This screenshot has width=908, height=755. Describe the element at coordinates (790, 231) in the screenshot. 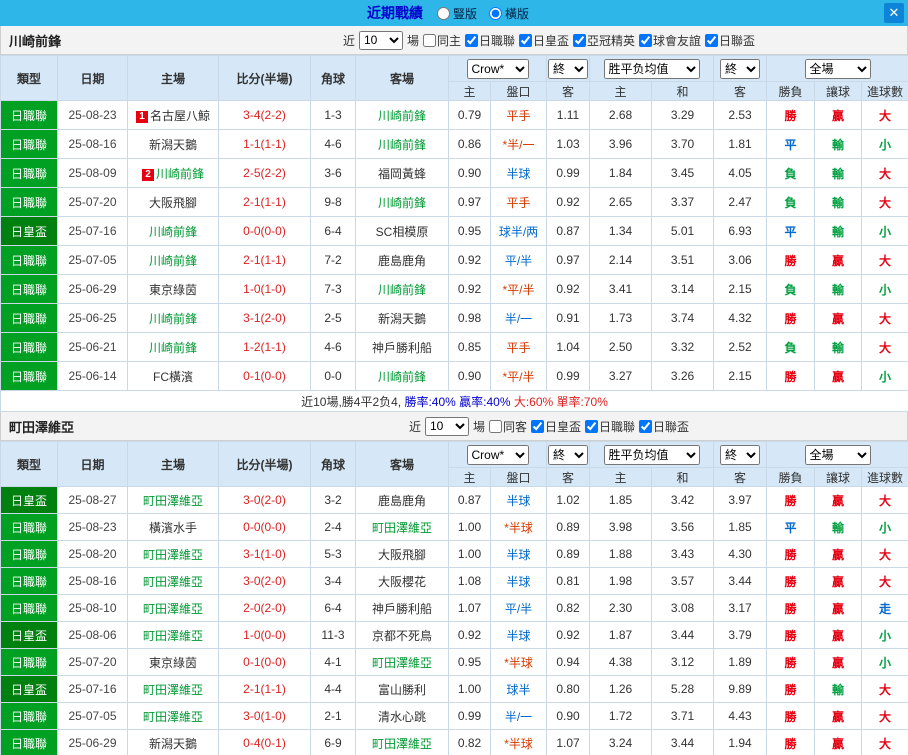

I see `result-winloss: 平` at that location.